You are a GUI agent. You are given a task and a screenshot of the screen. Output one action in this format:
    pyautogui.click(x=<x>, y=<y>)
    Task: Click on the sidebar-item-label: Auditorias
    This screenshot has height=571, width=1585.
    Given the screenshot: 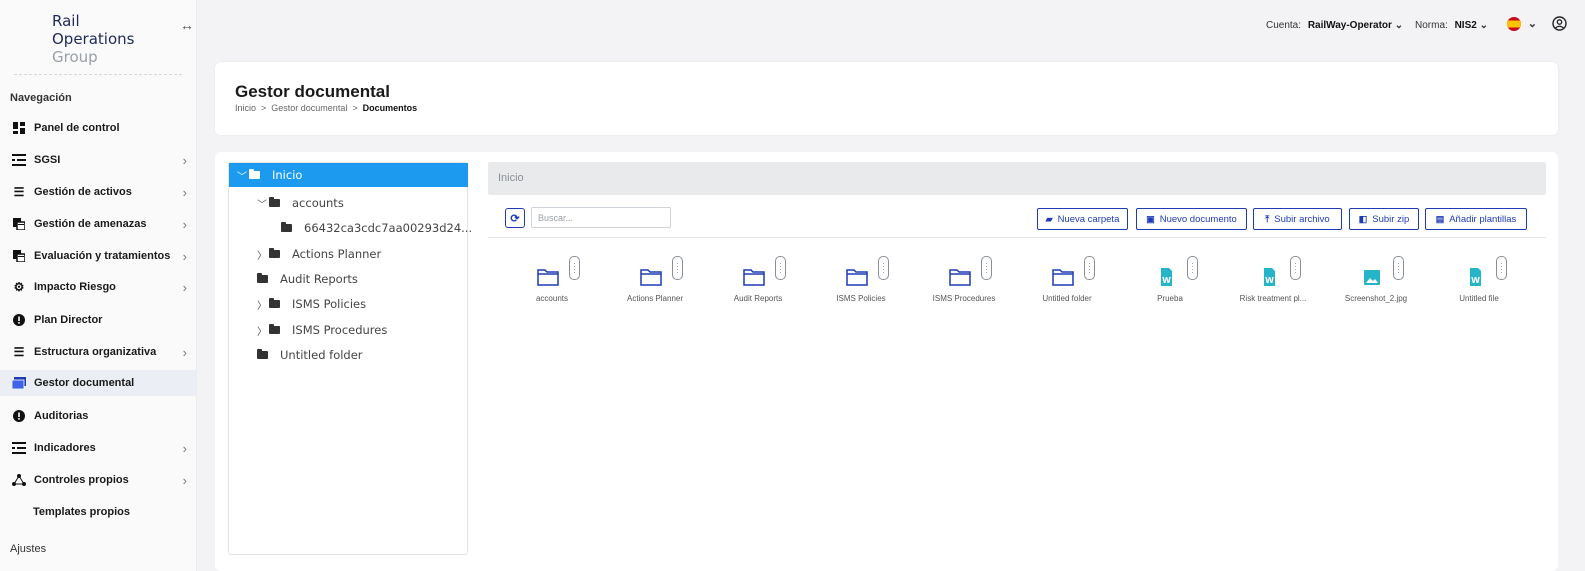 What is the action you would take?
    pyautogui.click(x=61, y=416)
    